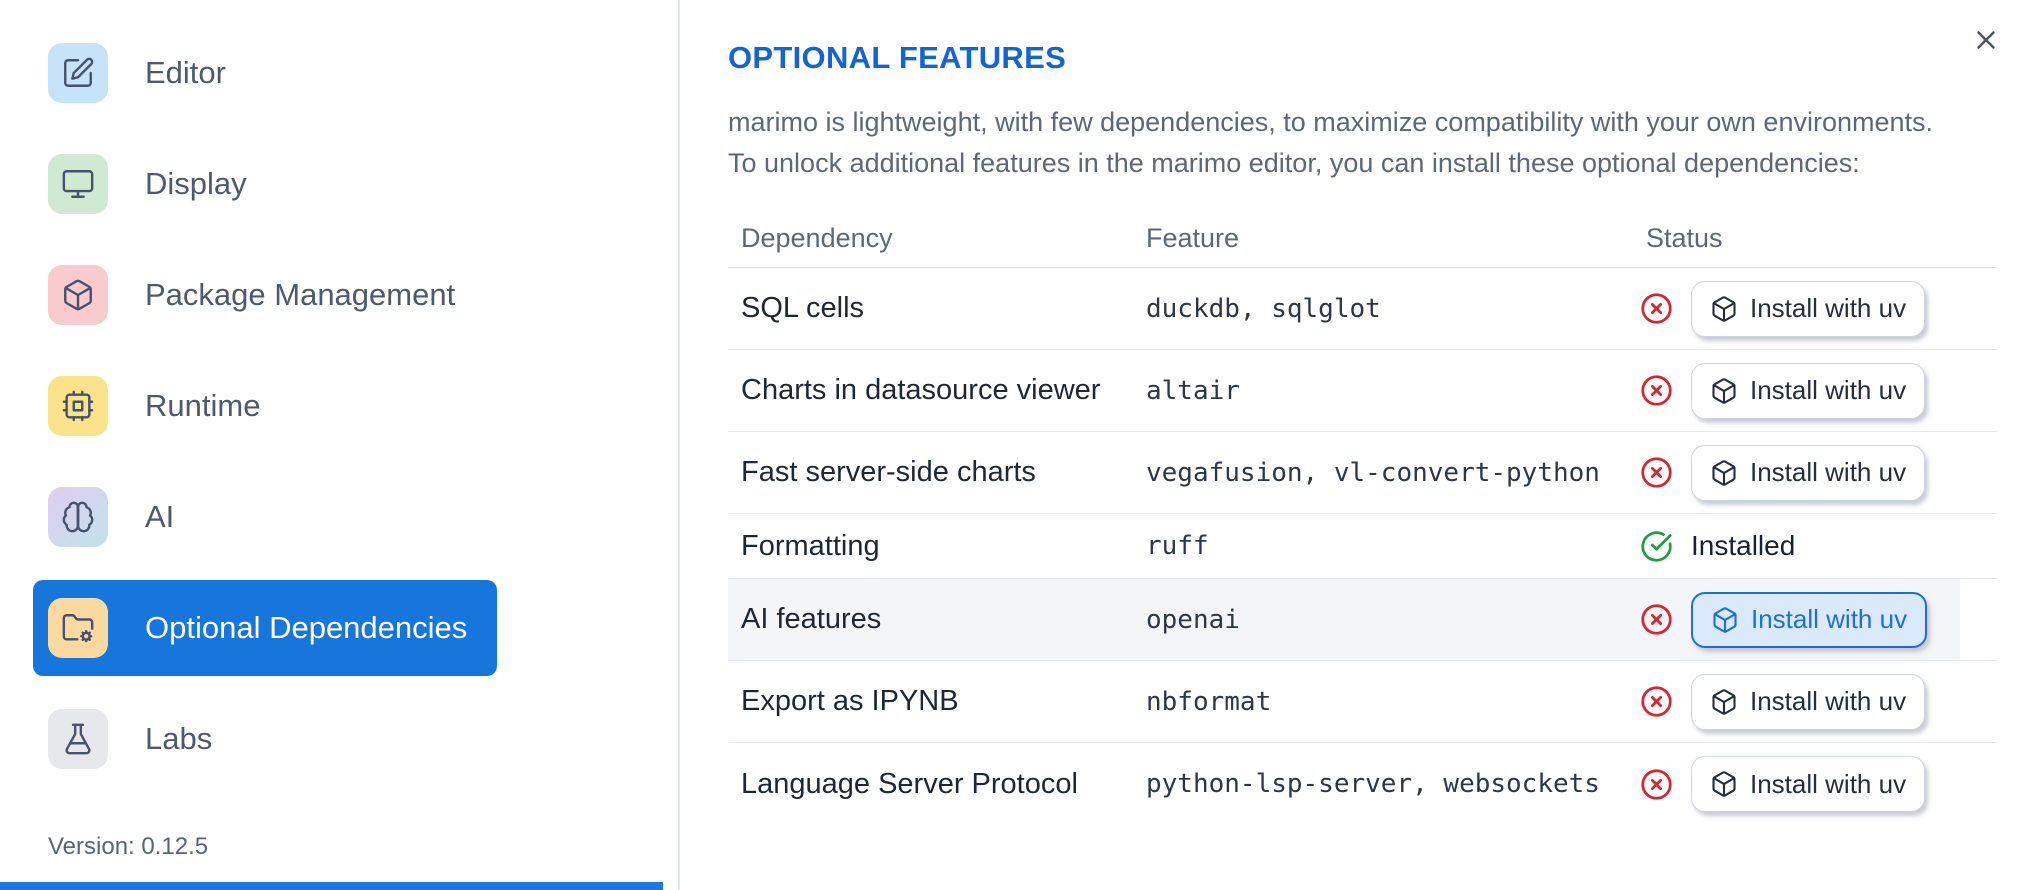  What do you see at coordinates (185, 72) in the screenshot?
I see `sidebar-item-label: Editor` at bounding box center [185, 72].